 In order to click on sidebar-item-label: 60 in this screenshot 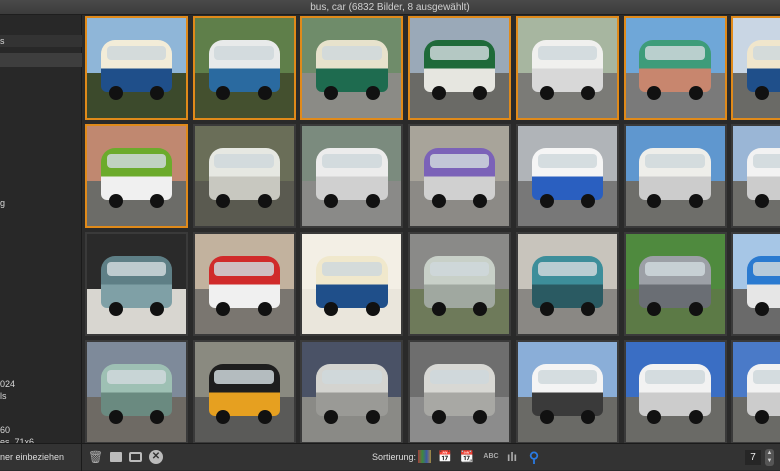, I will do `click(5, 430)`.